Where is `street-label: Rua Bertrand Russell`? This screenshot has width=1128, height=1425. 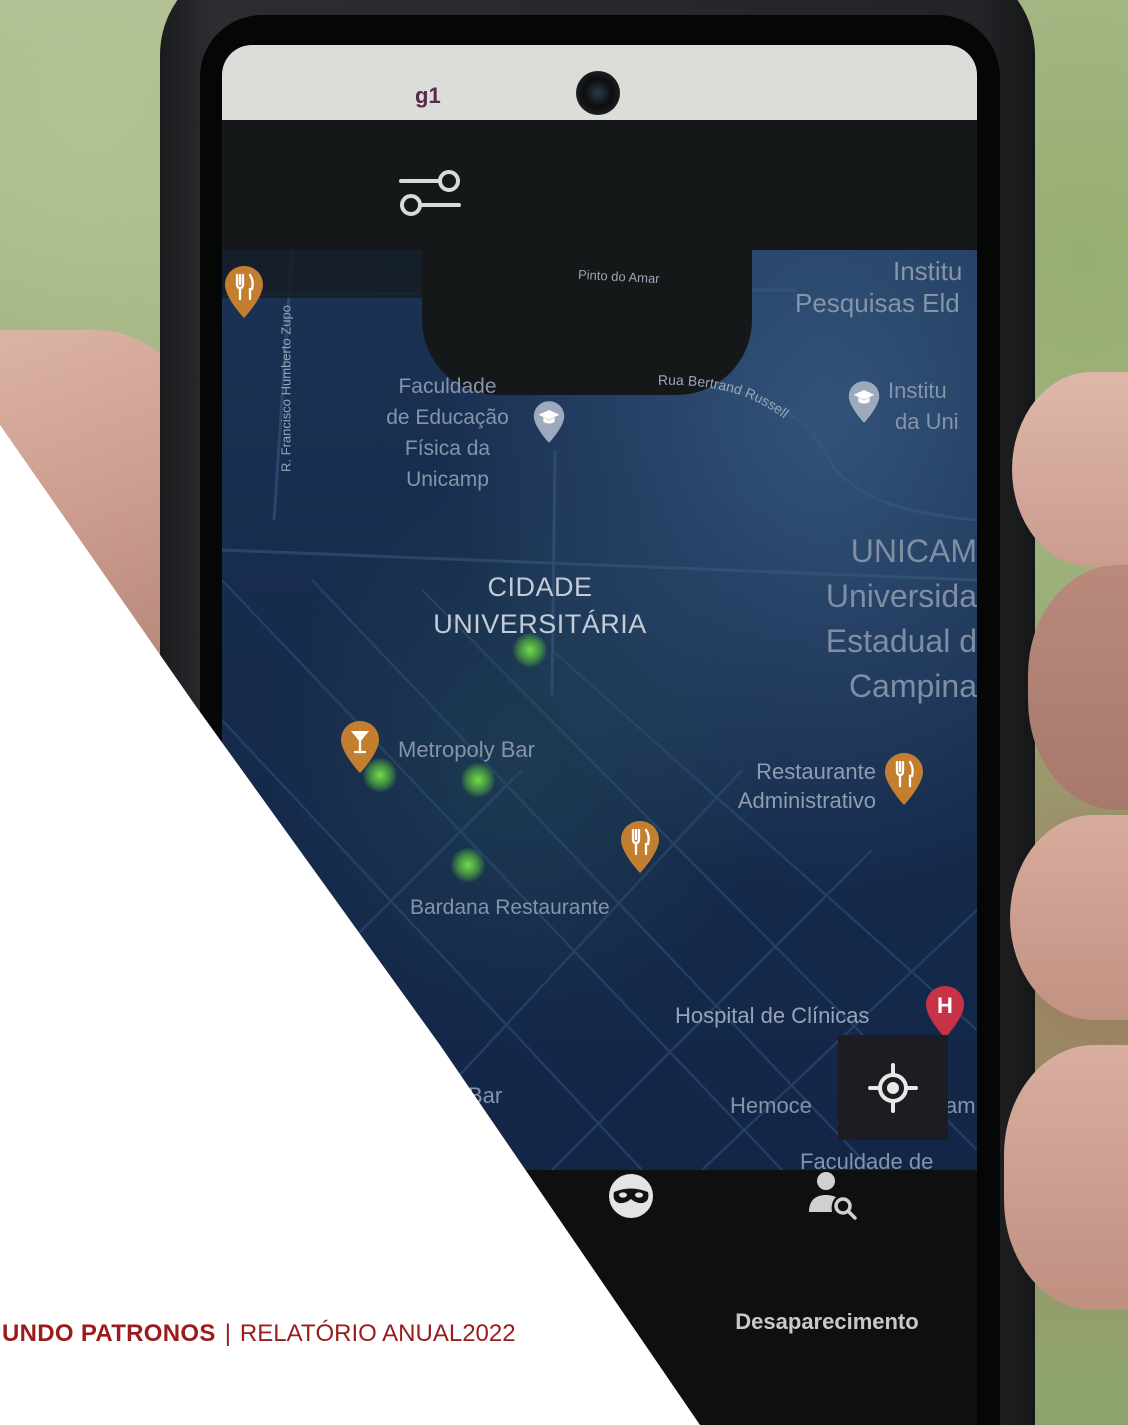 street-label: Rua Bertrand Russell is located at coordinates (725, 396).